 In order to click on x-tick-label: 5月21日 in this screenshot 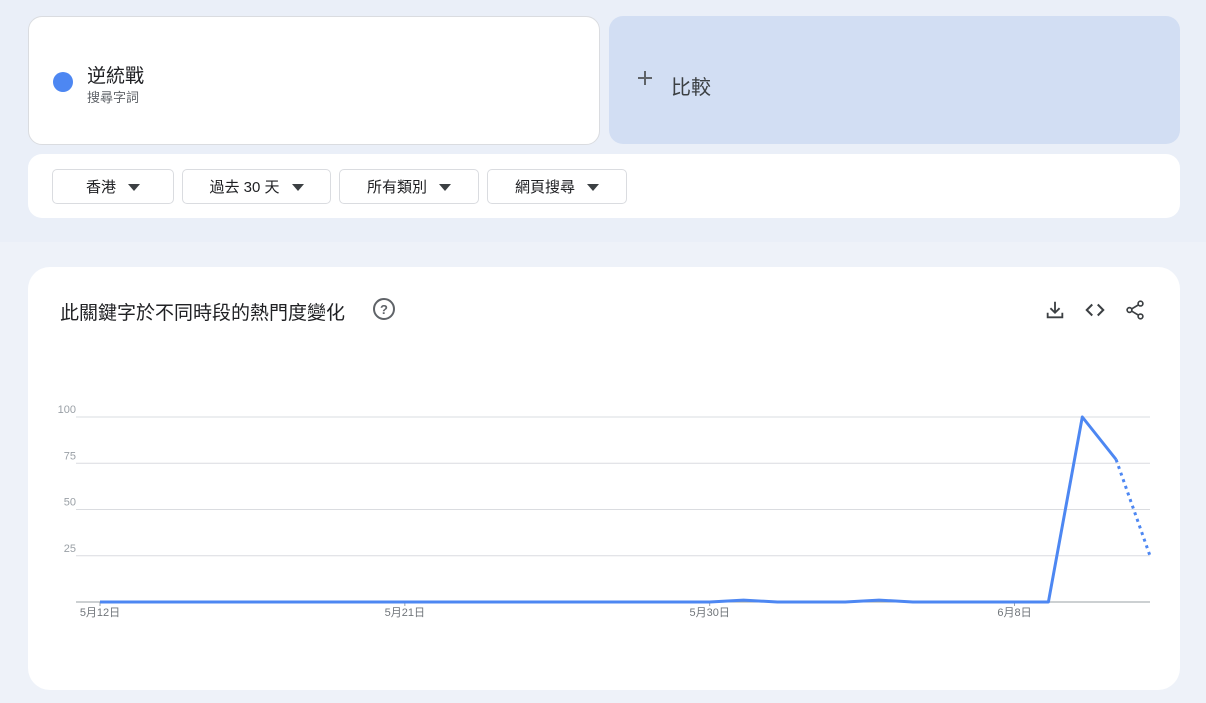, I will do `click(405, 613)`.